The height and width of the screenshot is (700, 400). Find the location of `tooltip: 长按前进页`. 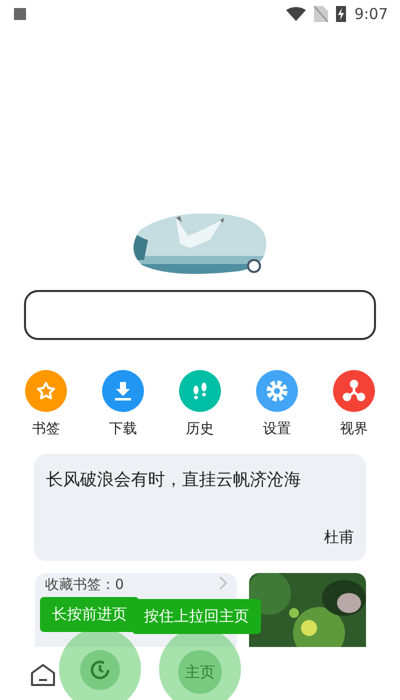

tooltip: 长按前进页 is located at coordinates (89, 614).